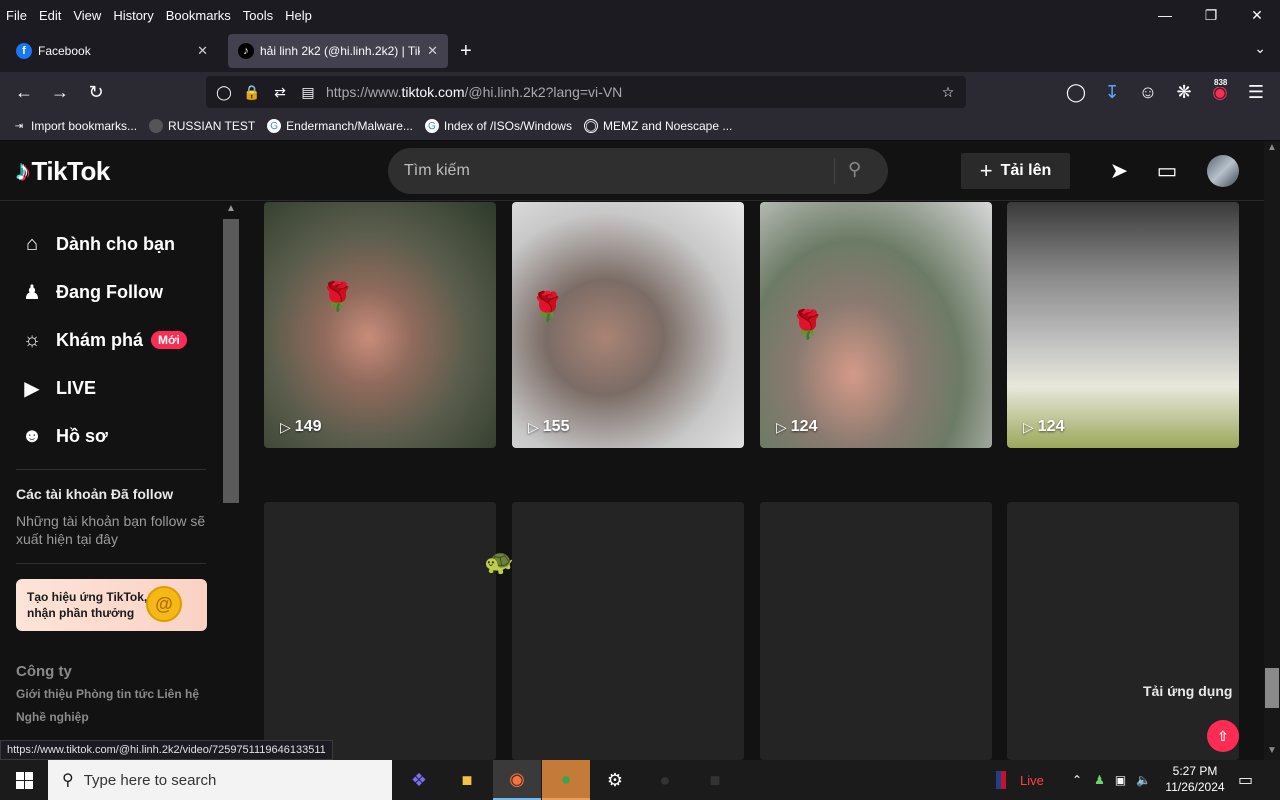 The image size is (1280, 800). Describe the element at coordinates (1077, 780) in the screenshot. I see `chevron-up-icon: ⌃` at that location.